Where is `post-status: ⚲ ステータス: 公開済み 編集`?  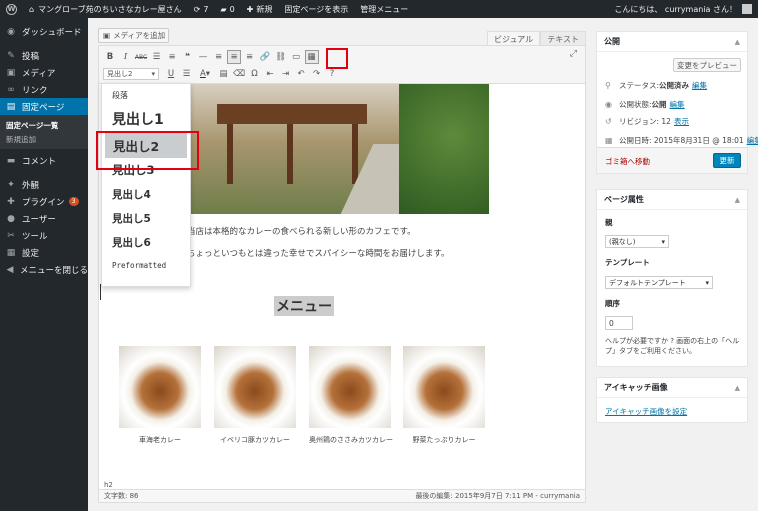 post-status: ⚲ ステータス: 公開済み 編集 is located at coordinates (656, 85).